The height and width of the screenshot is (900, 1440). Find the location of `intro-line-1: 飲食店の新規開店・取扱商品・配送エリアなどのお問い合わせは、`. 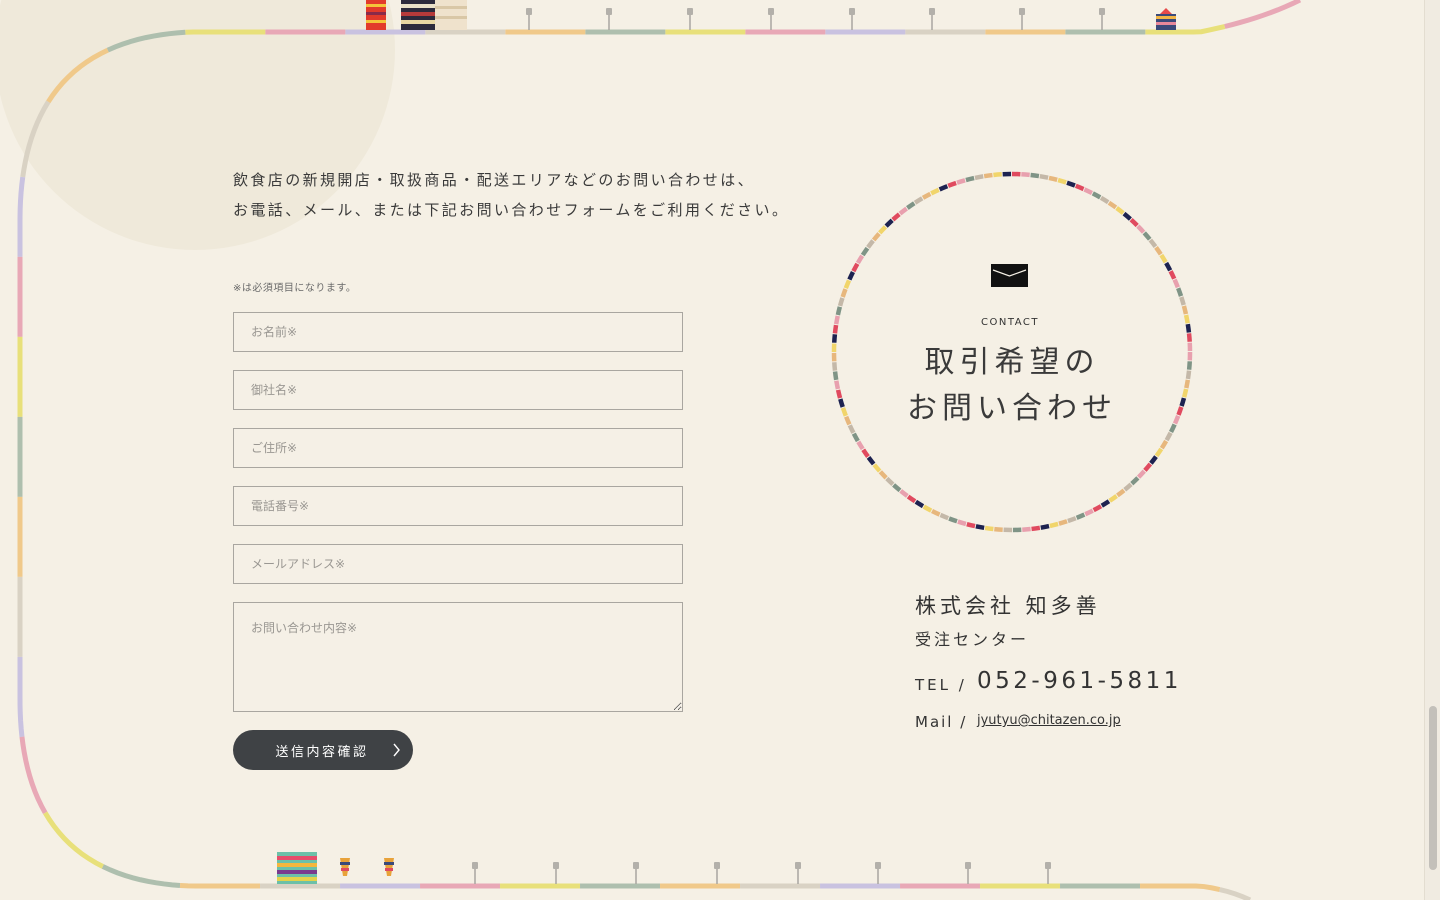

intro-line-1: 飲食店の新規開店・取扱商品・配送エリアなどのお問い合わせは、 is located at coordinates (494, 180).